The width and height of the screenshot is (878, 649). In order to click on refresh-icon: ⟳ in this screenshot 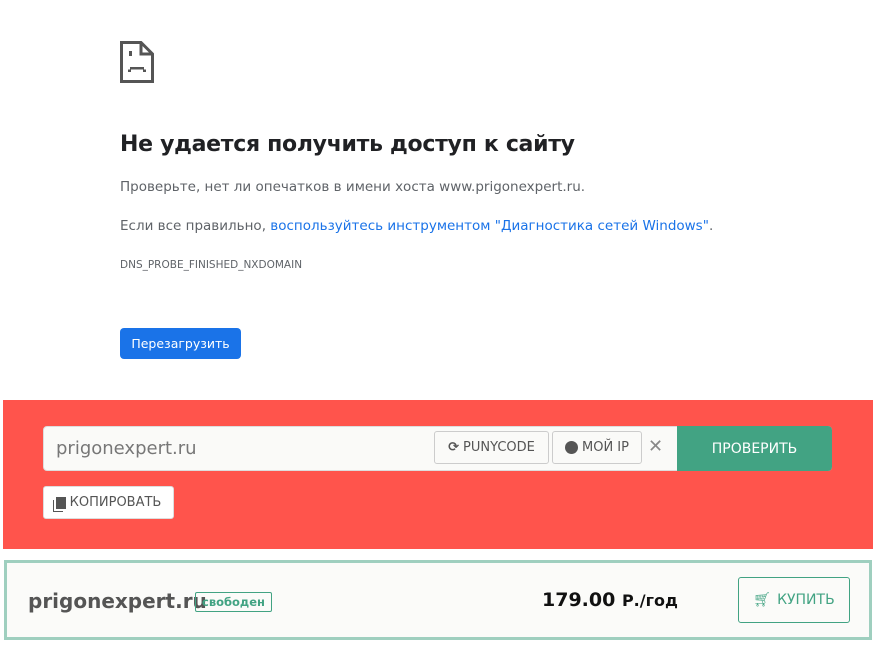, I will do `click(454, 447)`.